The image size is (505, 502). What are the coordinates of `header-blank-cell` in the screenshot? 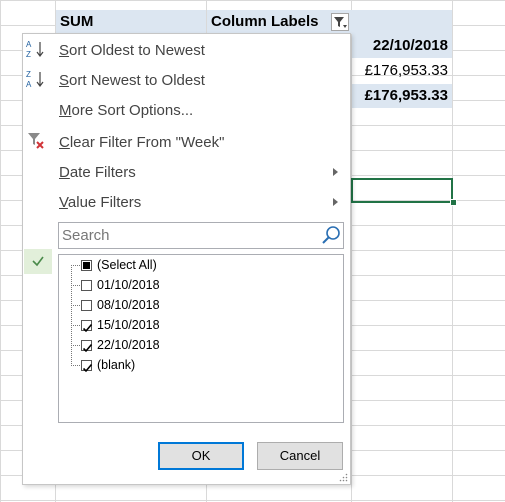 It's located at (402, 22).